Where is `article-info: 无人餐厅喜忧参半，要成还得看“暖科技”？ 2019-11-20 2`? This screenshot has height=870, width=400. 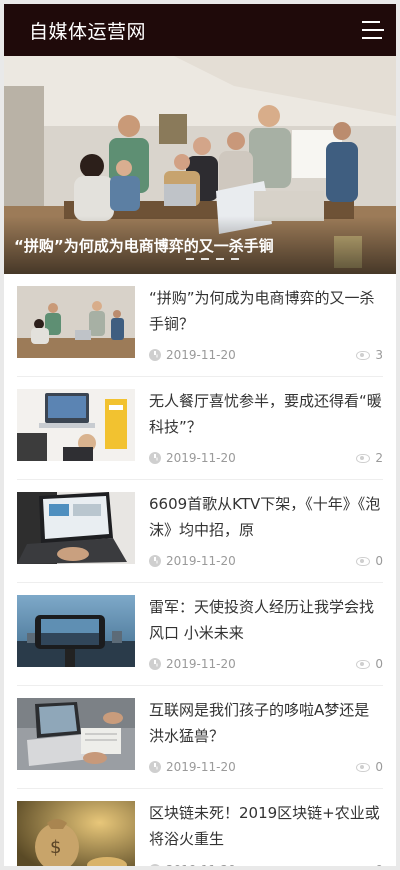 article-info: 无人餐厅喜忧参半，要成还得看“暖科技”？ 2019-11-20 2 is located at coordinates (259, 427).